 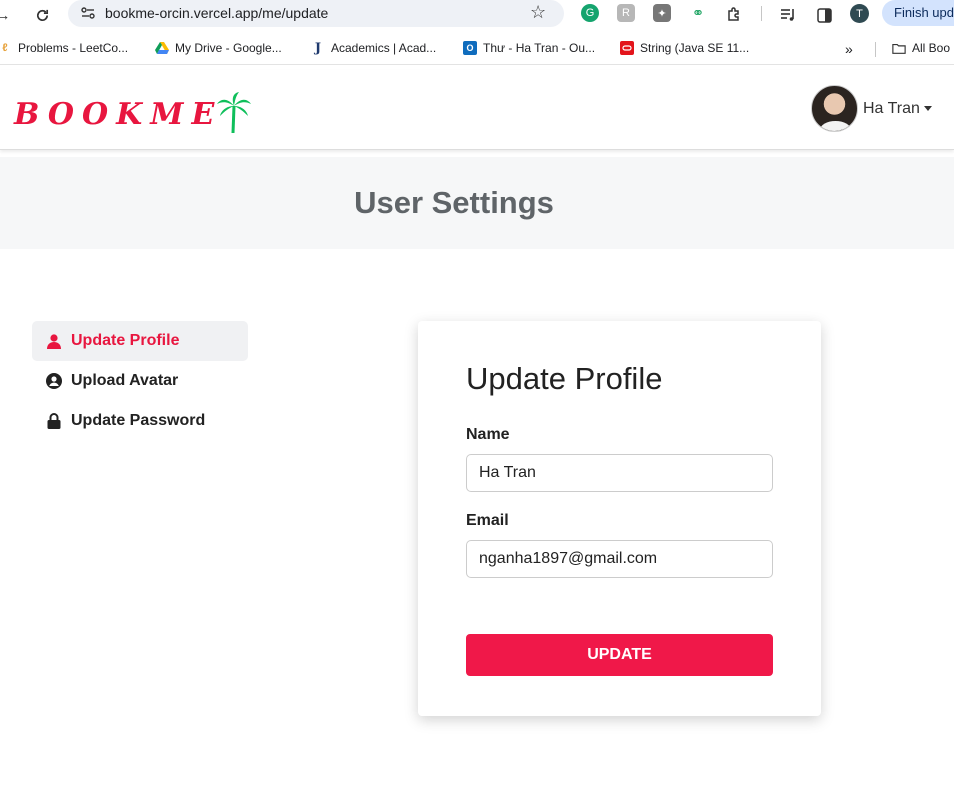 I want to click on link-extension-icon: ⚭, so click(x=698, y=13).